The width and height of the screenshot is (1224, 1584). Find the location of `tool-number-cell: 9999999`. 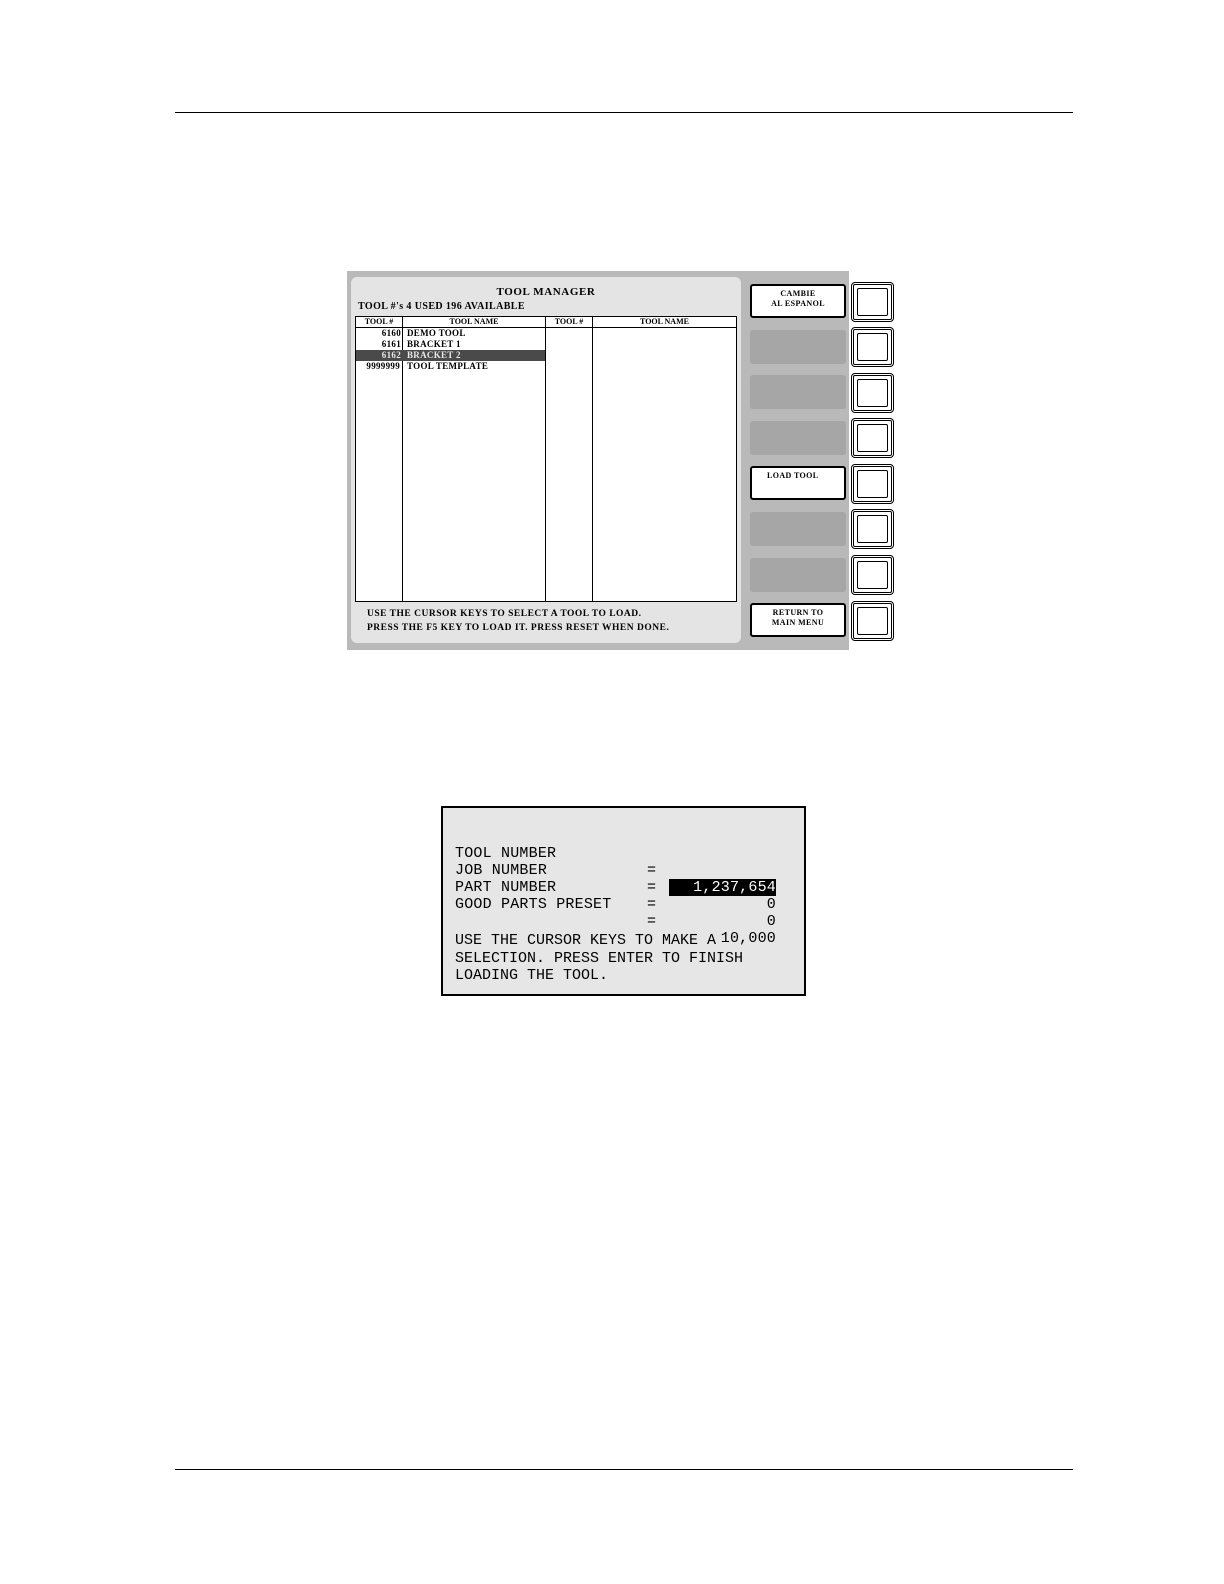

tool-number-cell: 9999999 is located at coordinates (383, 366).